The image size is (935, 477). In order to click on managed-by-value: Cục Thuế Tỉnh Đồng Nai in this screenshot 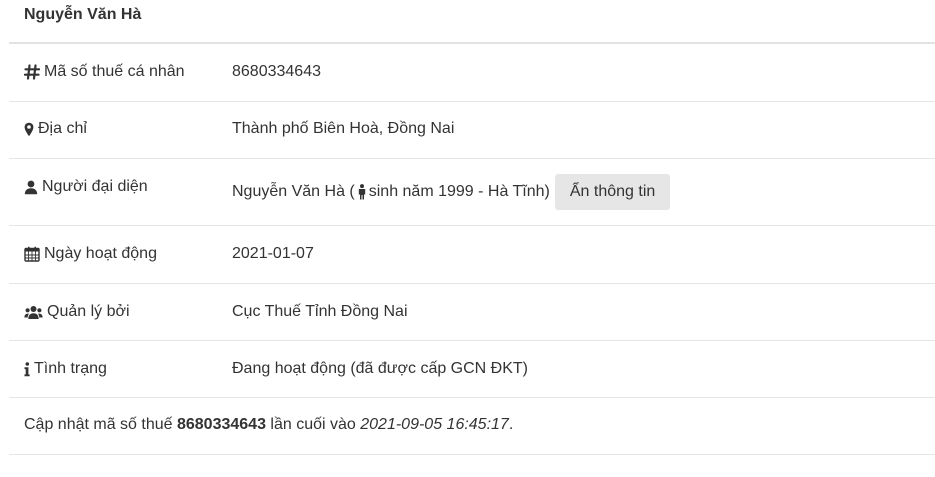, I will do `click(320, 311)`.